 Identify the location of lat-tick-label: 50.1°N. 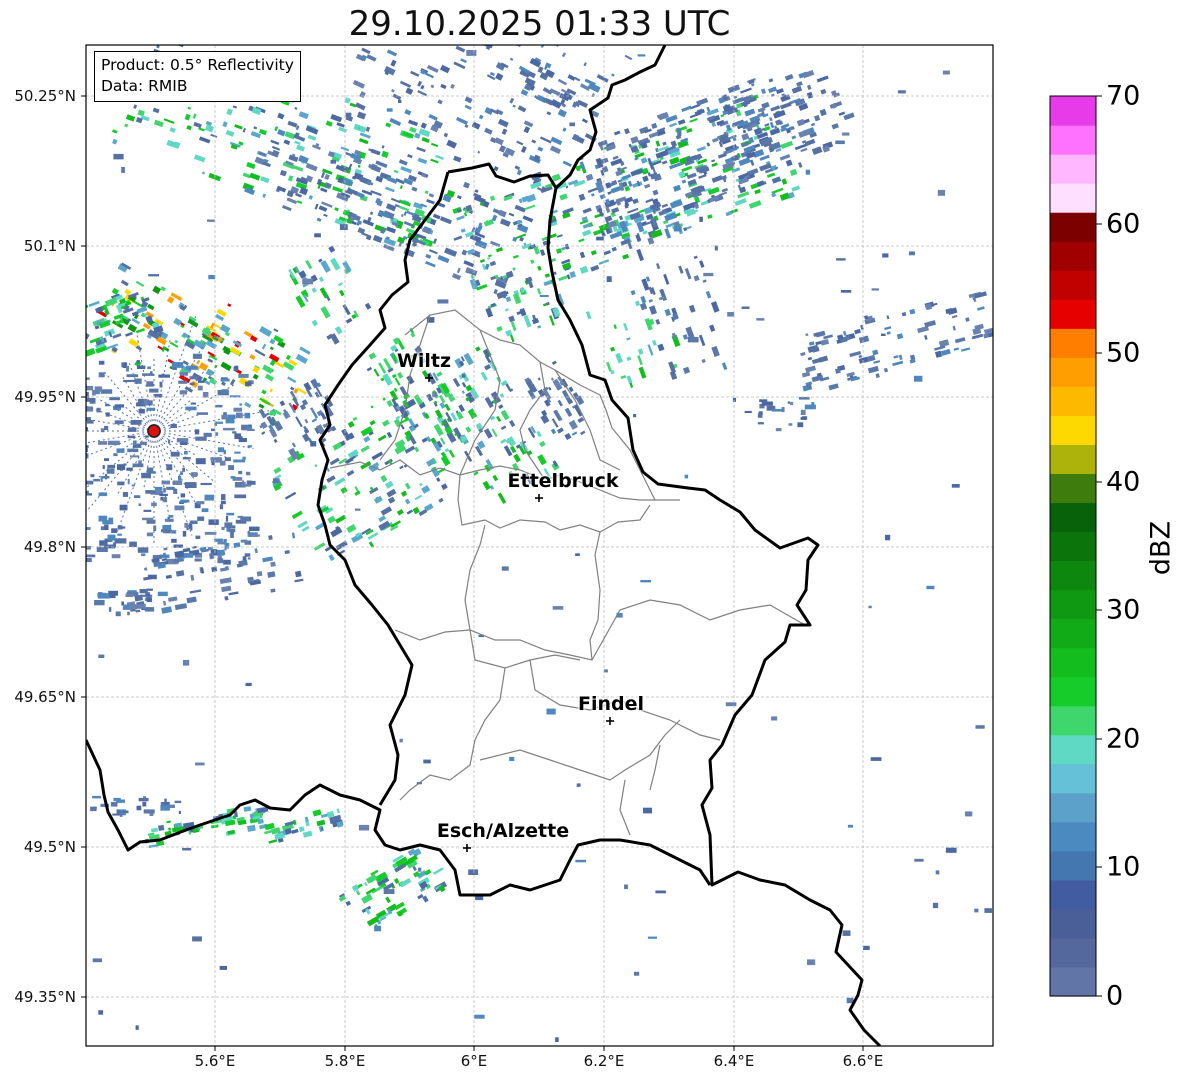
(49, 246).